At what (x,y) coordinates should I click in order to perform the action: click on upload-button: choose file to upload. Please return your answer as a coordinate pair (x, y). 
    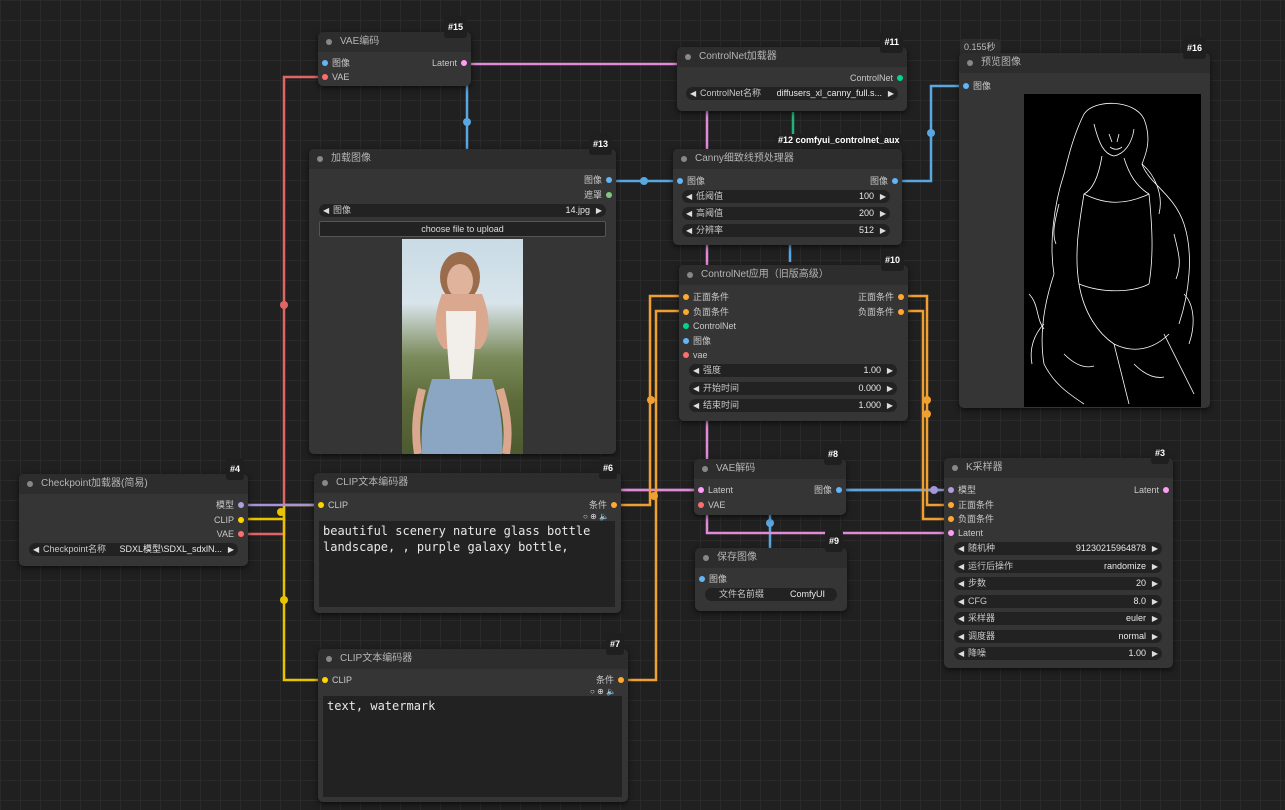
    Looking at the image, I should click on (462, 229).